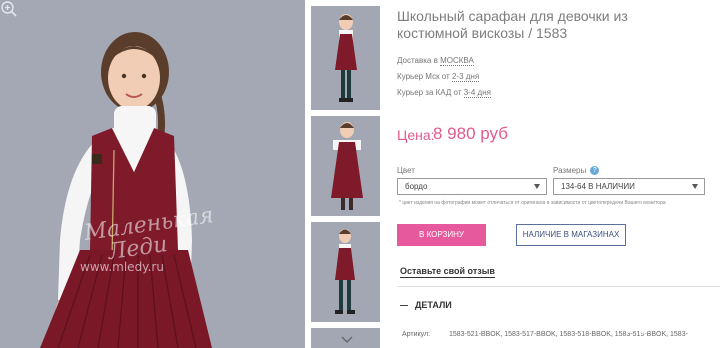 Image resolution: width=720 pixels, height=348 pixels. I want to click on delivery-courier-kad-link: 3-4 дня, so click(477, 93).